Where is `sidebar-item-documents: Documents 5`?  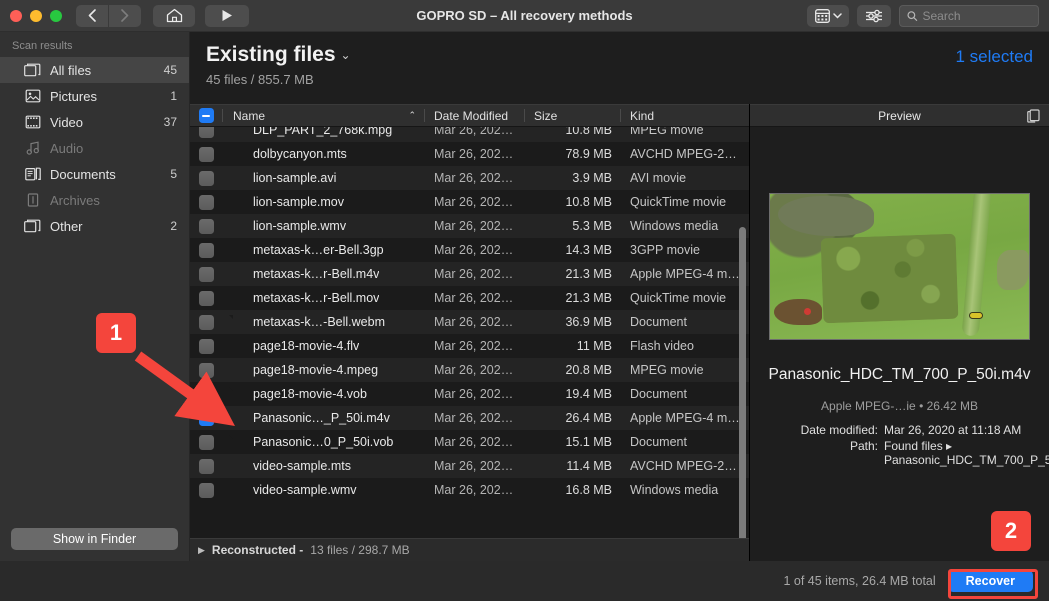 sidebar-item-documents: Documents 5 is located at coordinates (94, 174).